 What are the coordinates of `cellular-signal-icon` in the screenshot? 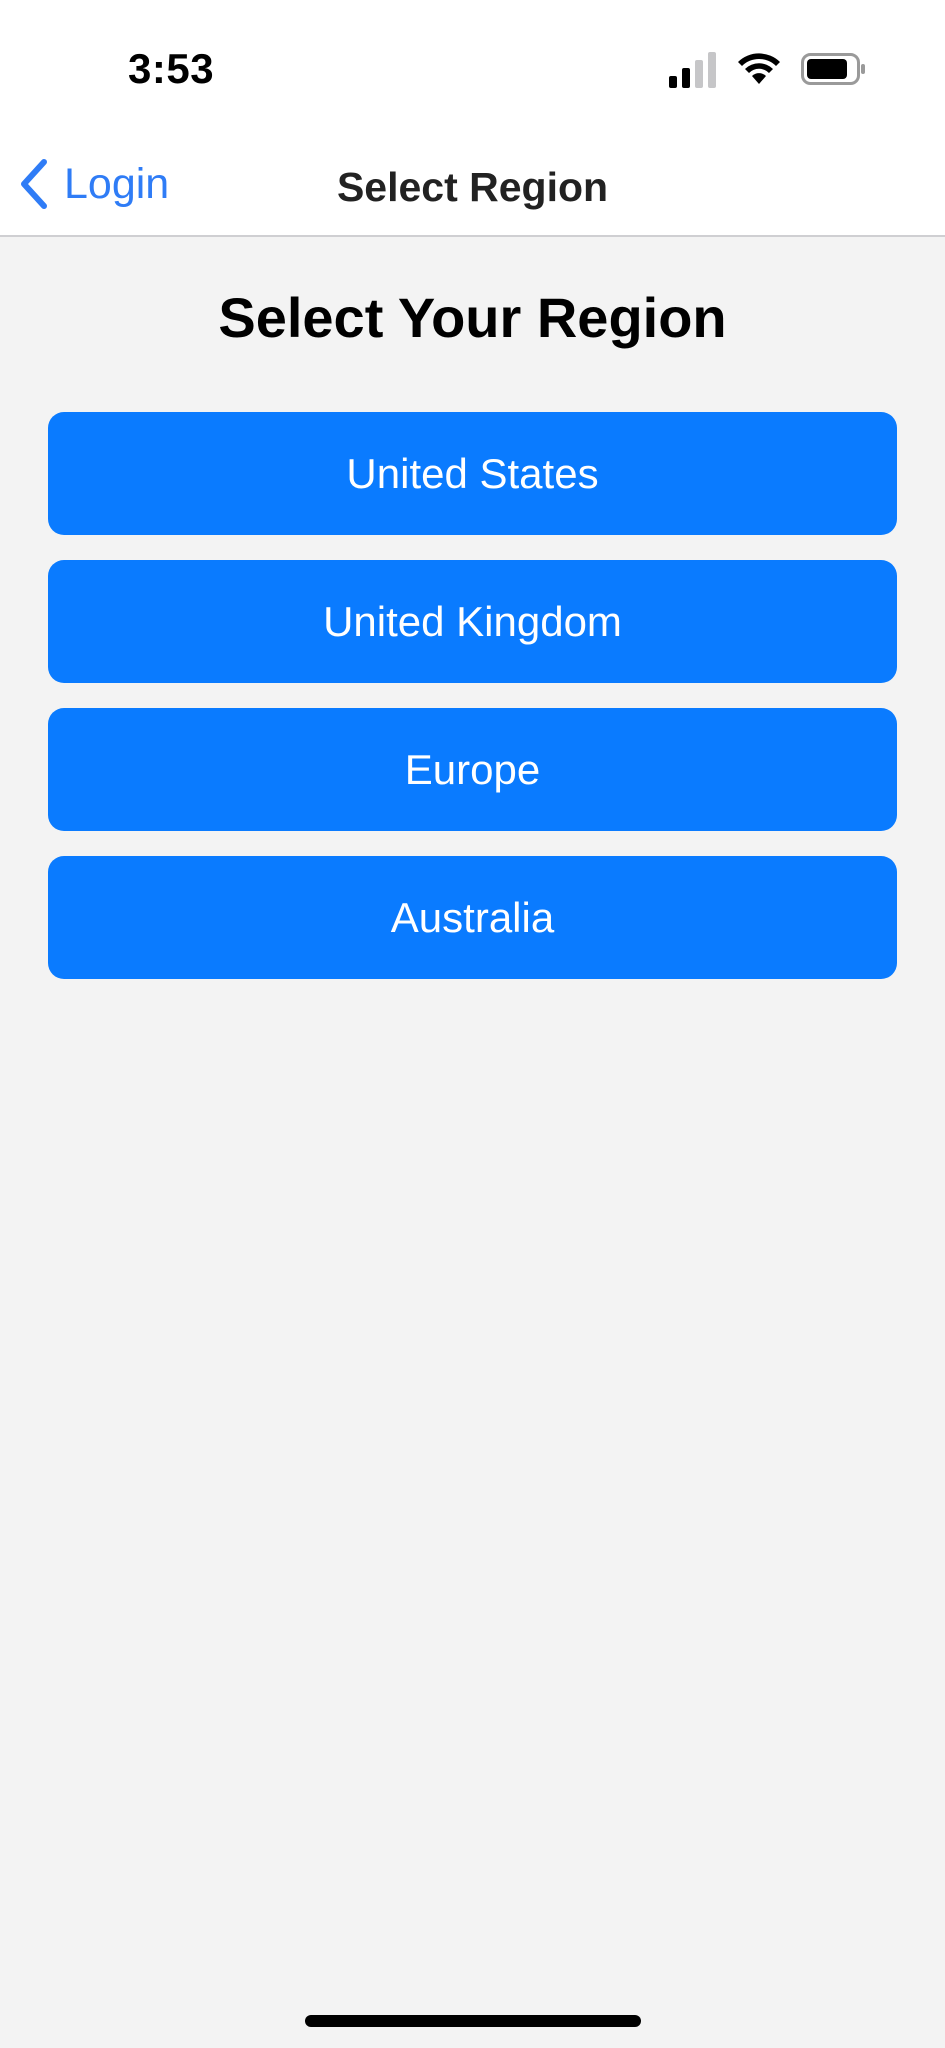 It's located at (692, 70).